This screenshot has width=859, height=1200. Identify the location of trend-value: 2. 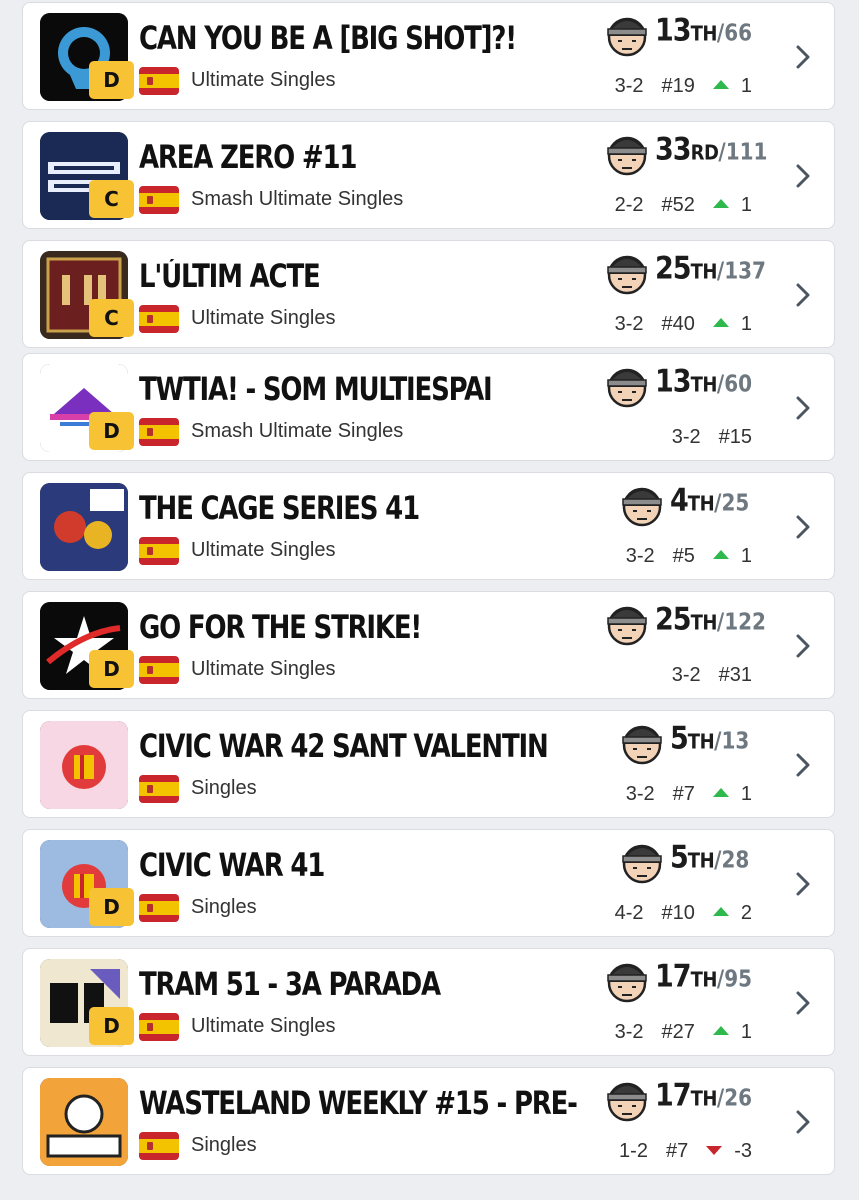
(746, 913).